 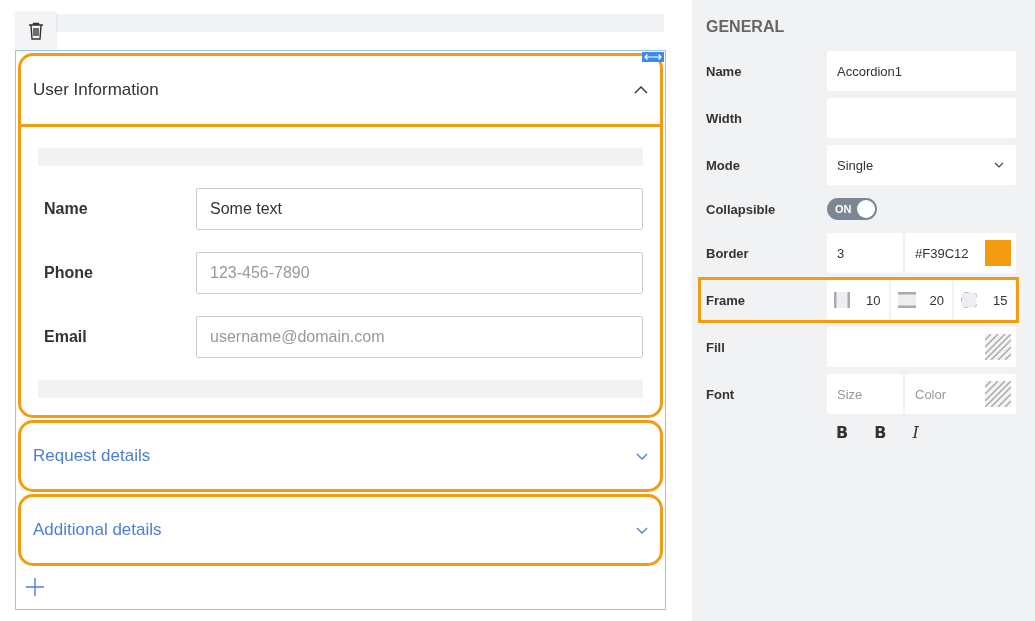 What do you see at coordinates (720, 394) in the screenshot?
I see `property-label: Font` at bounding box center [720, 394].